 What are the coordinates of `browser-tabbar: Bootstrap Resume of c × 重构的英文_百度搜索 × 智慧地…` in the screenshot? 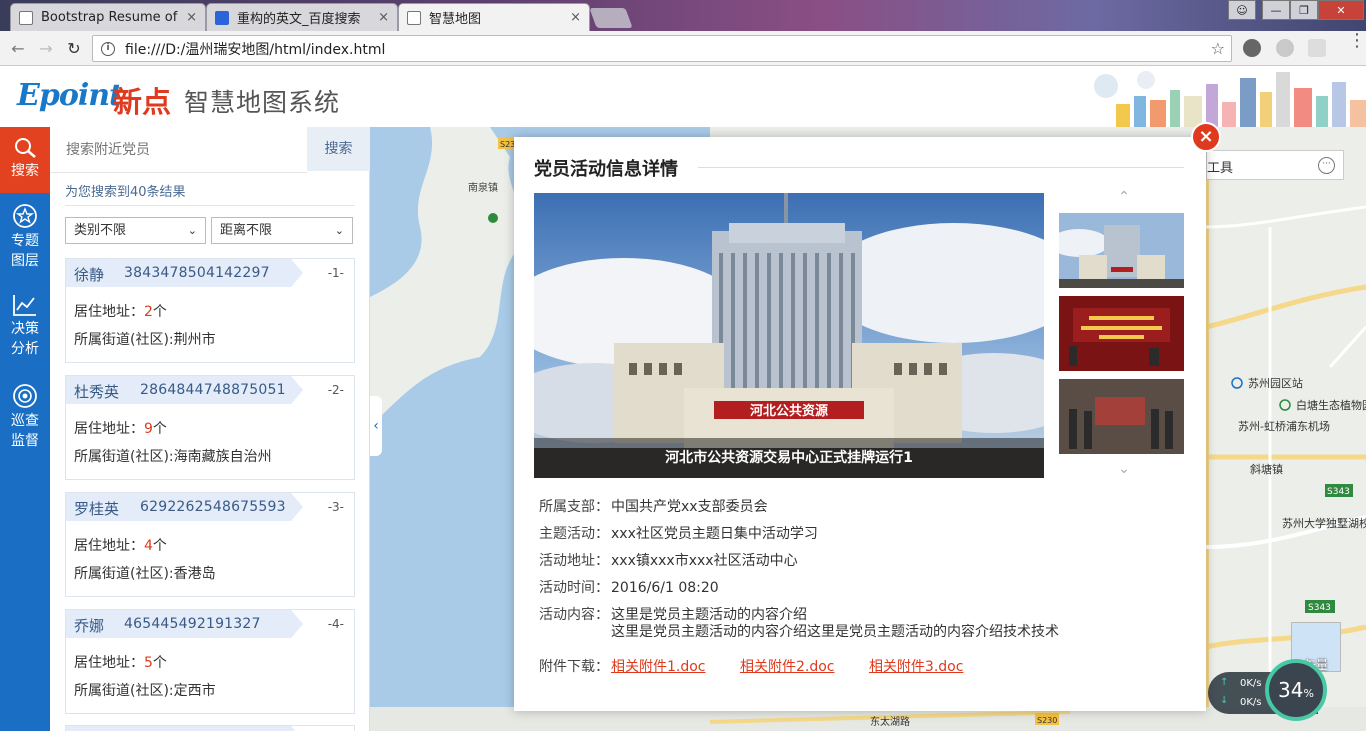 It's located at (683, 15).